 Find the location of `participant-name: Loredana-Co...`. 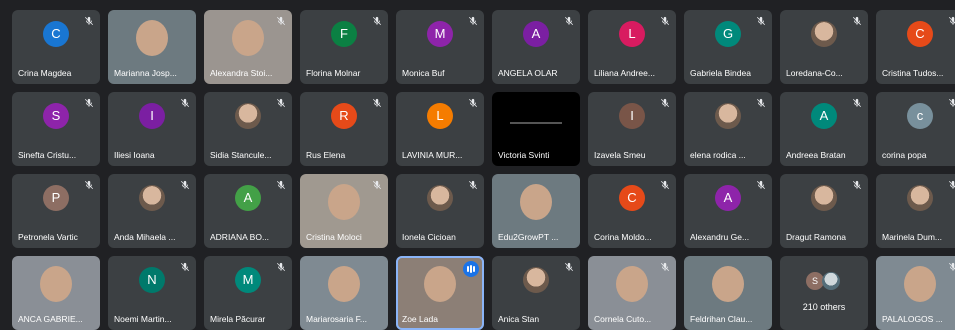

participant-name: Loredana-Co... is located at coordinates (814, 73).